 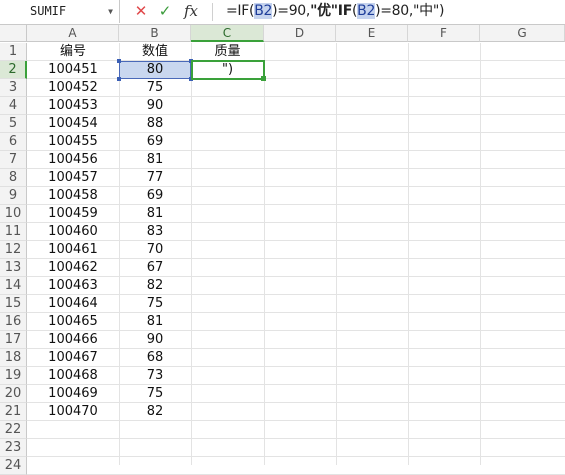 What do you see at coordinates (73, 322) in the screenshot?
I see `cell-a16: 100465` at bounding box center [73, 322].